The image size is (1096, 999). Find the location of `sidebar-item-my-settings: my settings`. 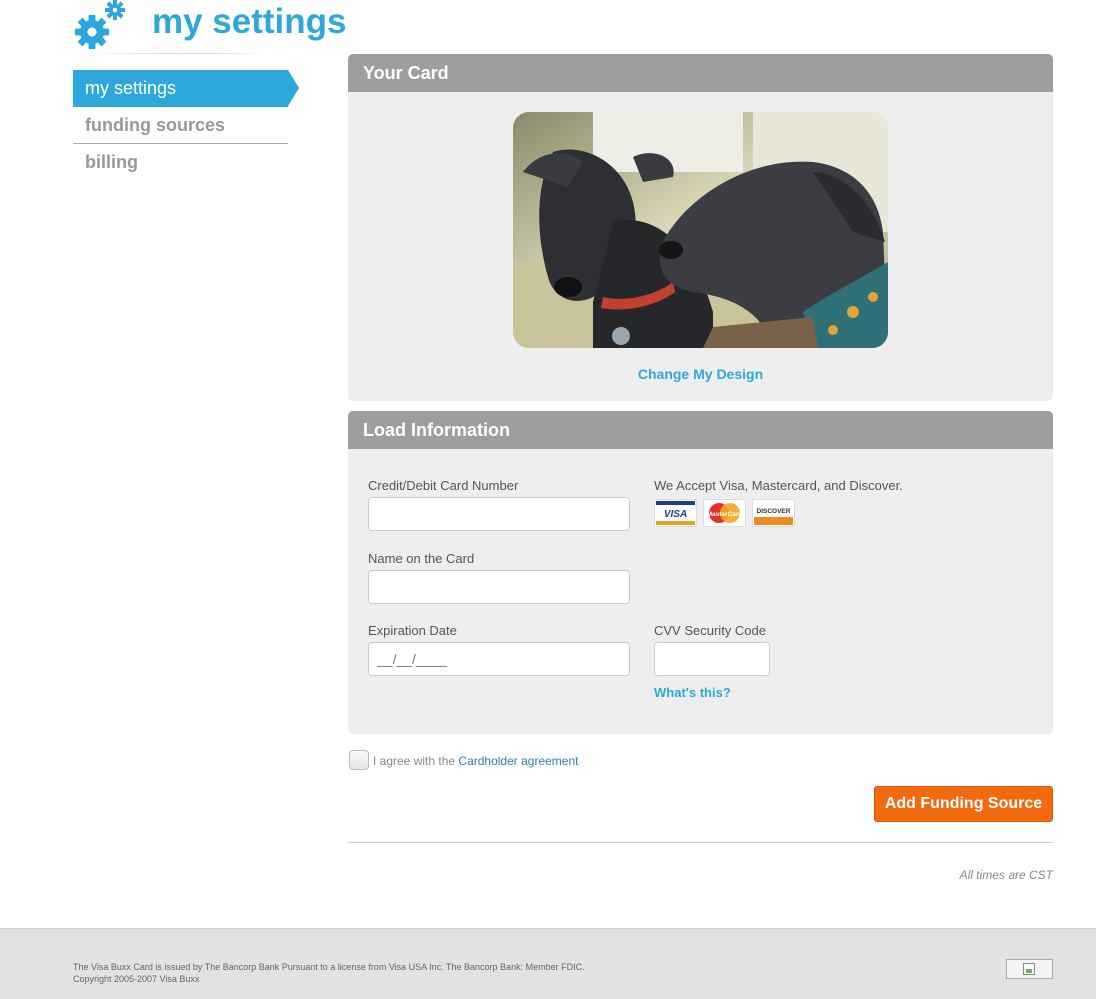

sidebar-item-my-settings: my settings is located at coordinates (186, 88).